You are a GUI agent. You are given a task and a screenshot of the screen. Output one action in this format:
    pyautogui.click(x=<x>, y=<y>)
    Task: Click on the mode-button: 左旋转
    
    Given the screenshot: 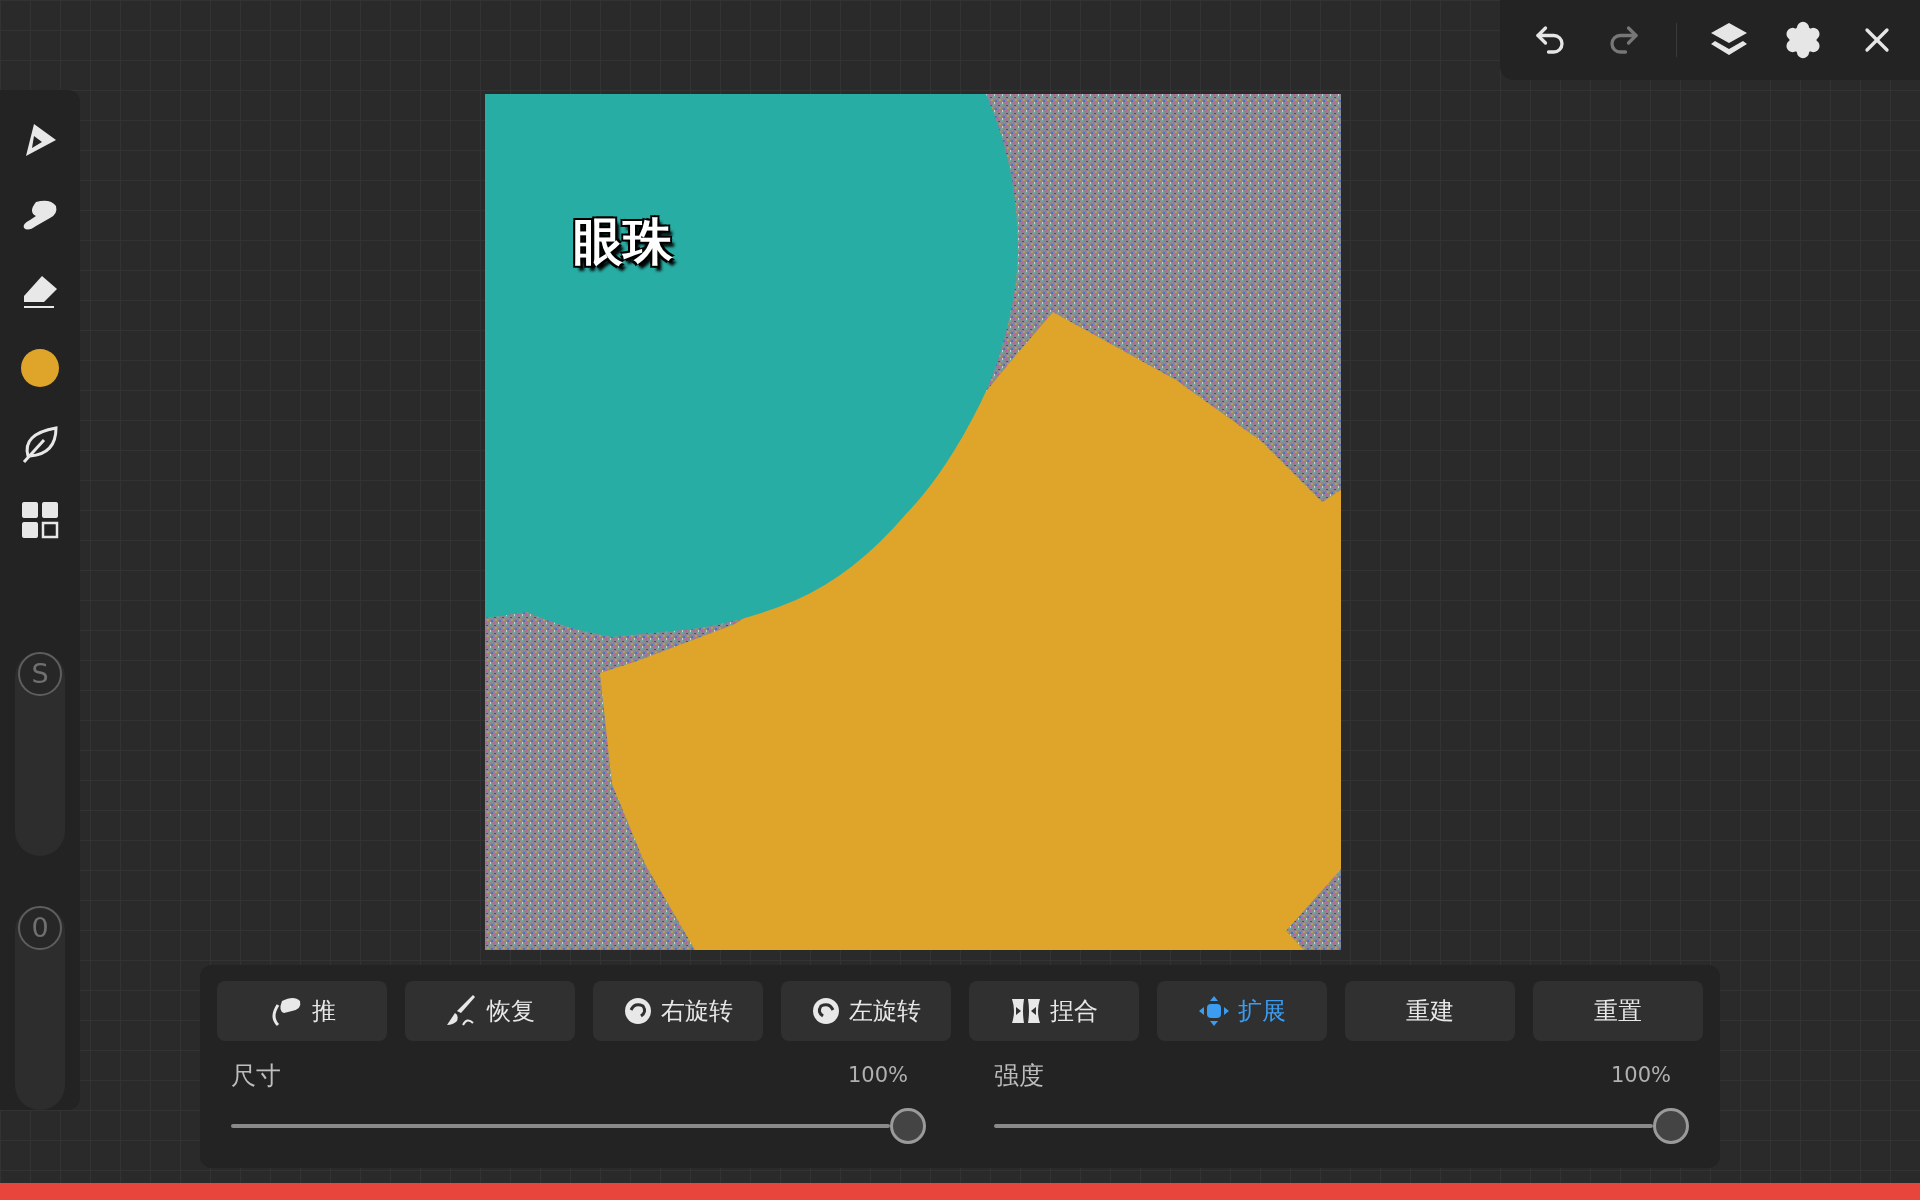 What is the action you would take?
    pyautogui.click(x=866, y=1011)
    